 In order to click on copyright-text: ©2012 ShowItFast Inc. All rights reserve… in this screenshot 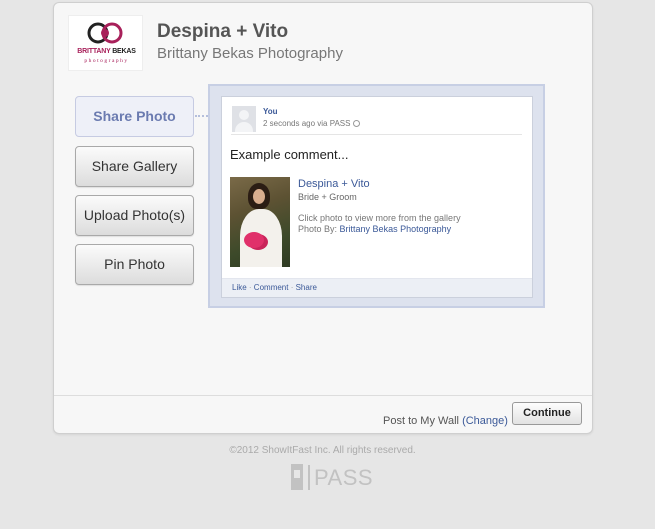, I will do `click(322, 450)`.